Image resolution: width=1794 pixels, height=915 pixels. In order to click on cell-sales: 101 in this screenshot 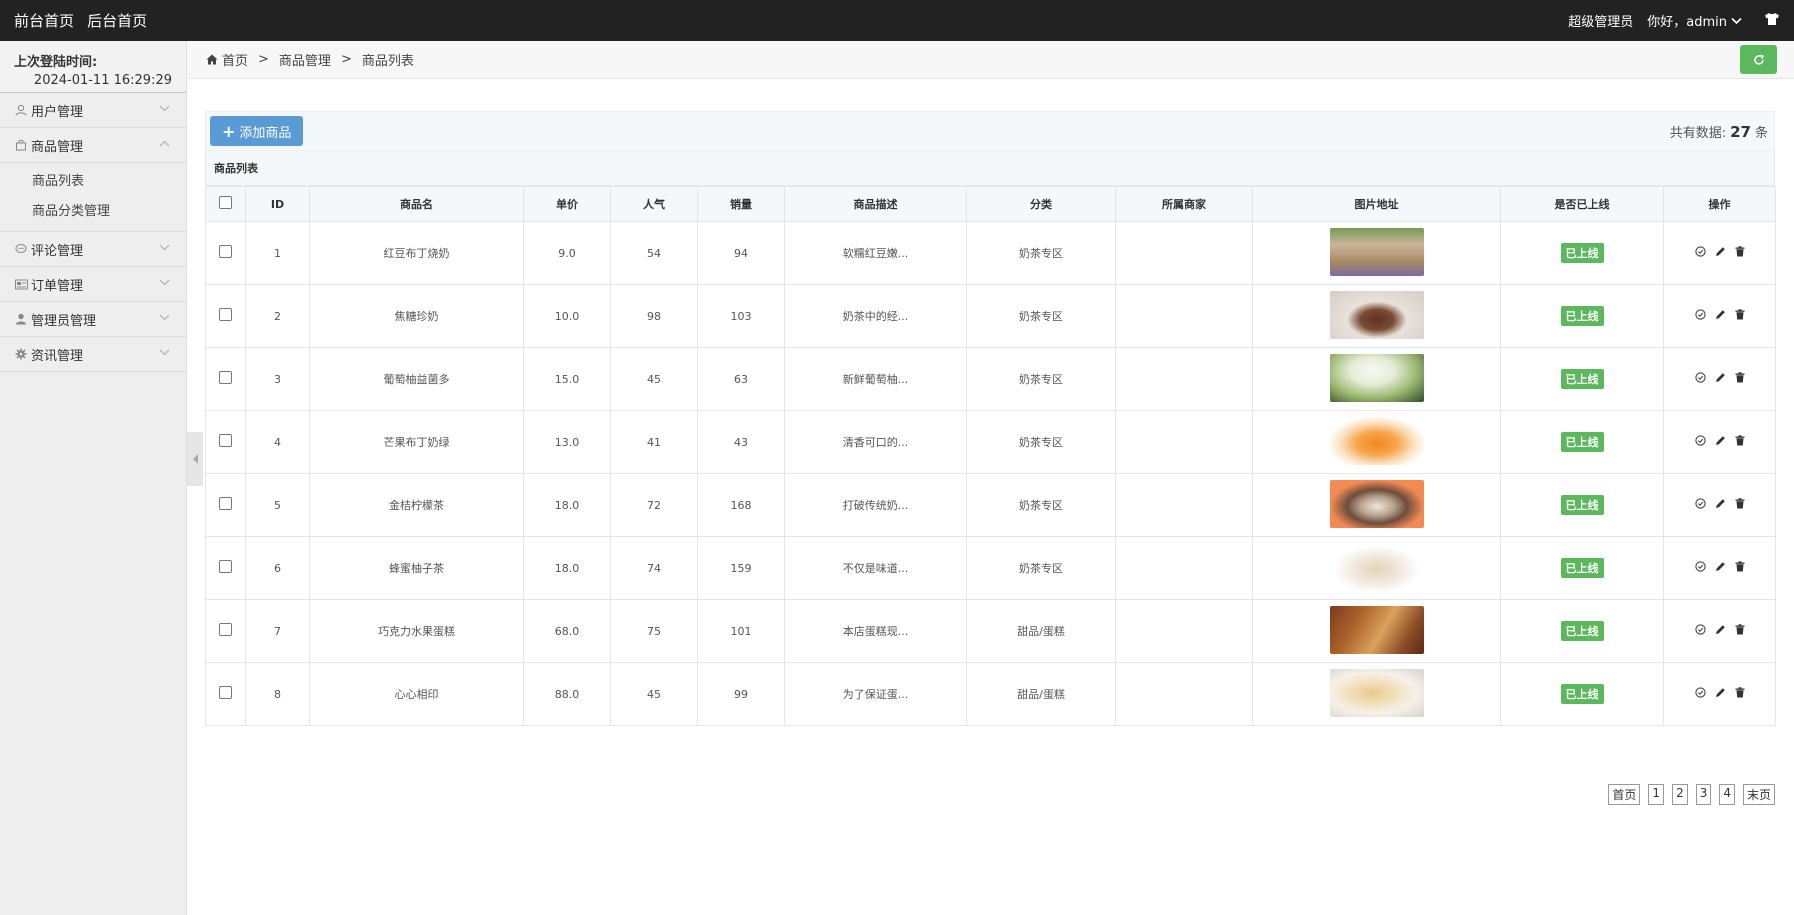, I will do `click(741, 631)`.